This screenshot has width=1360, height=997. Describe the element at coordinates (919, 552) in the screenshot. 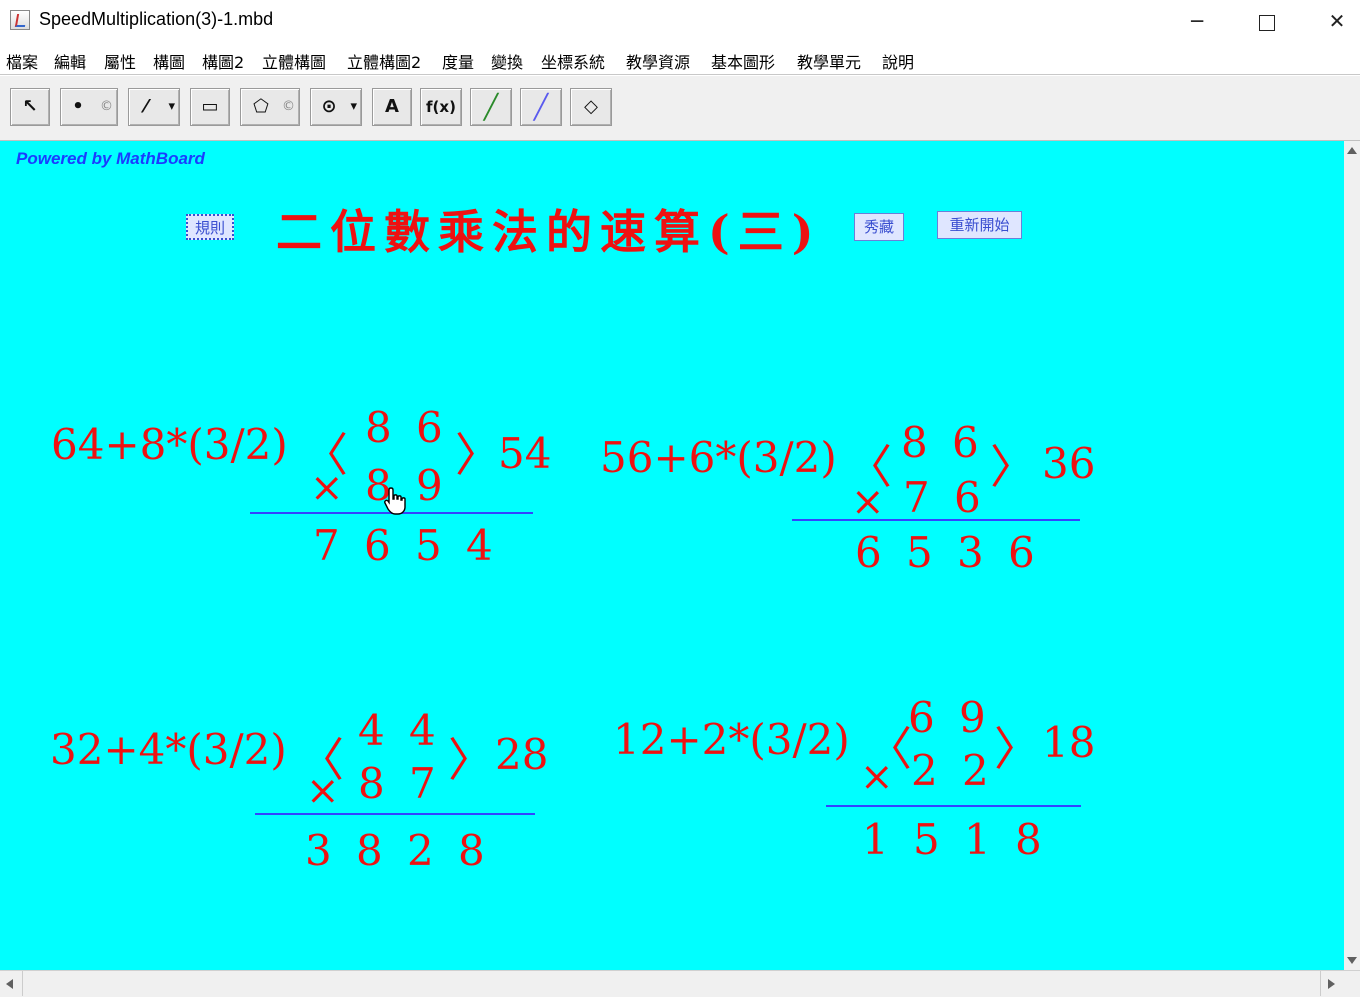

I see `problem-2-answer-digit-2: 5` at that location.